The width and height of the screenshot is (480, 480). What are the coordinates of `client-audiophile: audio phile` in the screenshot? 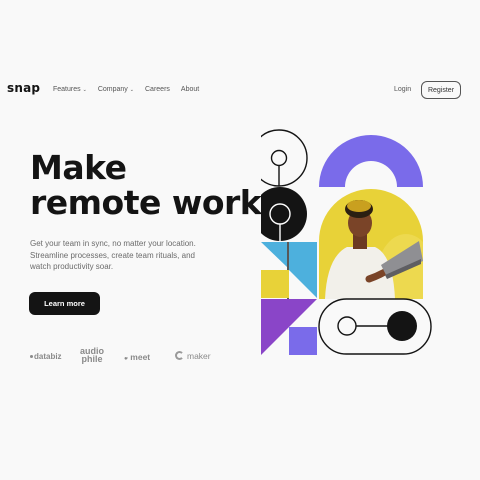 It's located at (92, 355).